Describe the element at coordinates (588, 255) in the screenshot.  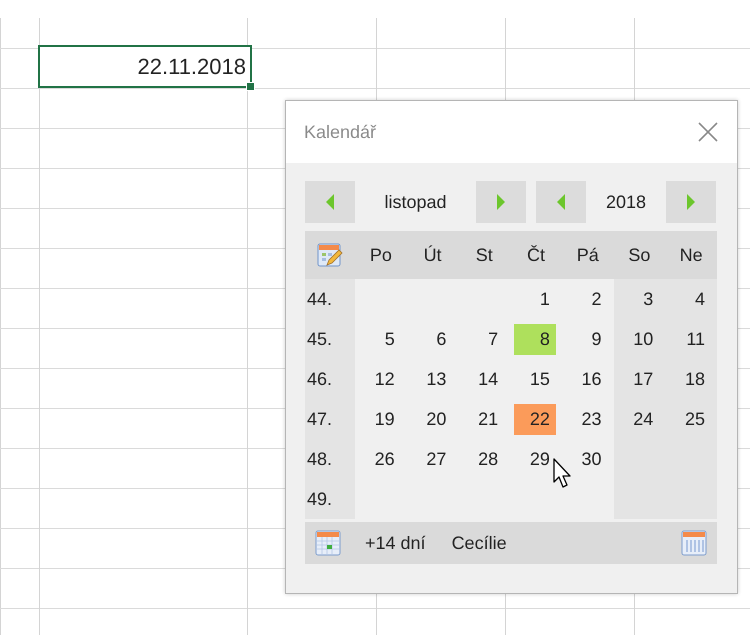
I see `weekday-header: Pá` at that location.